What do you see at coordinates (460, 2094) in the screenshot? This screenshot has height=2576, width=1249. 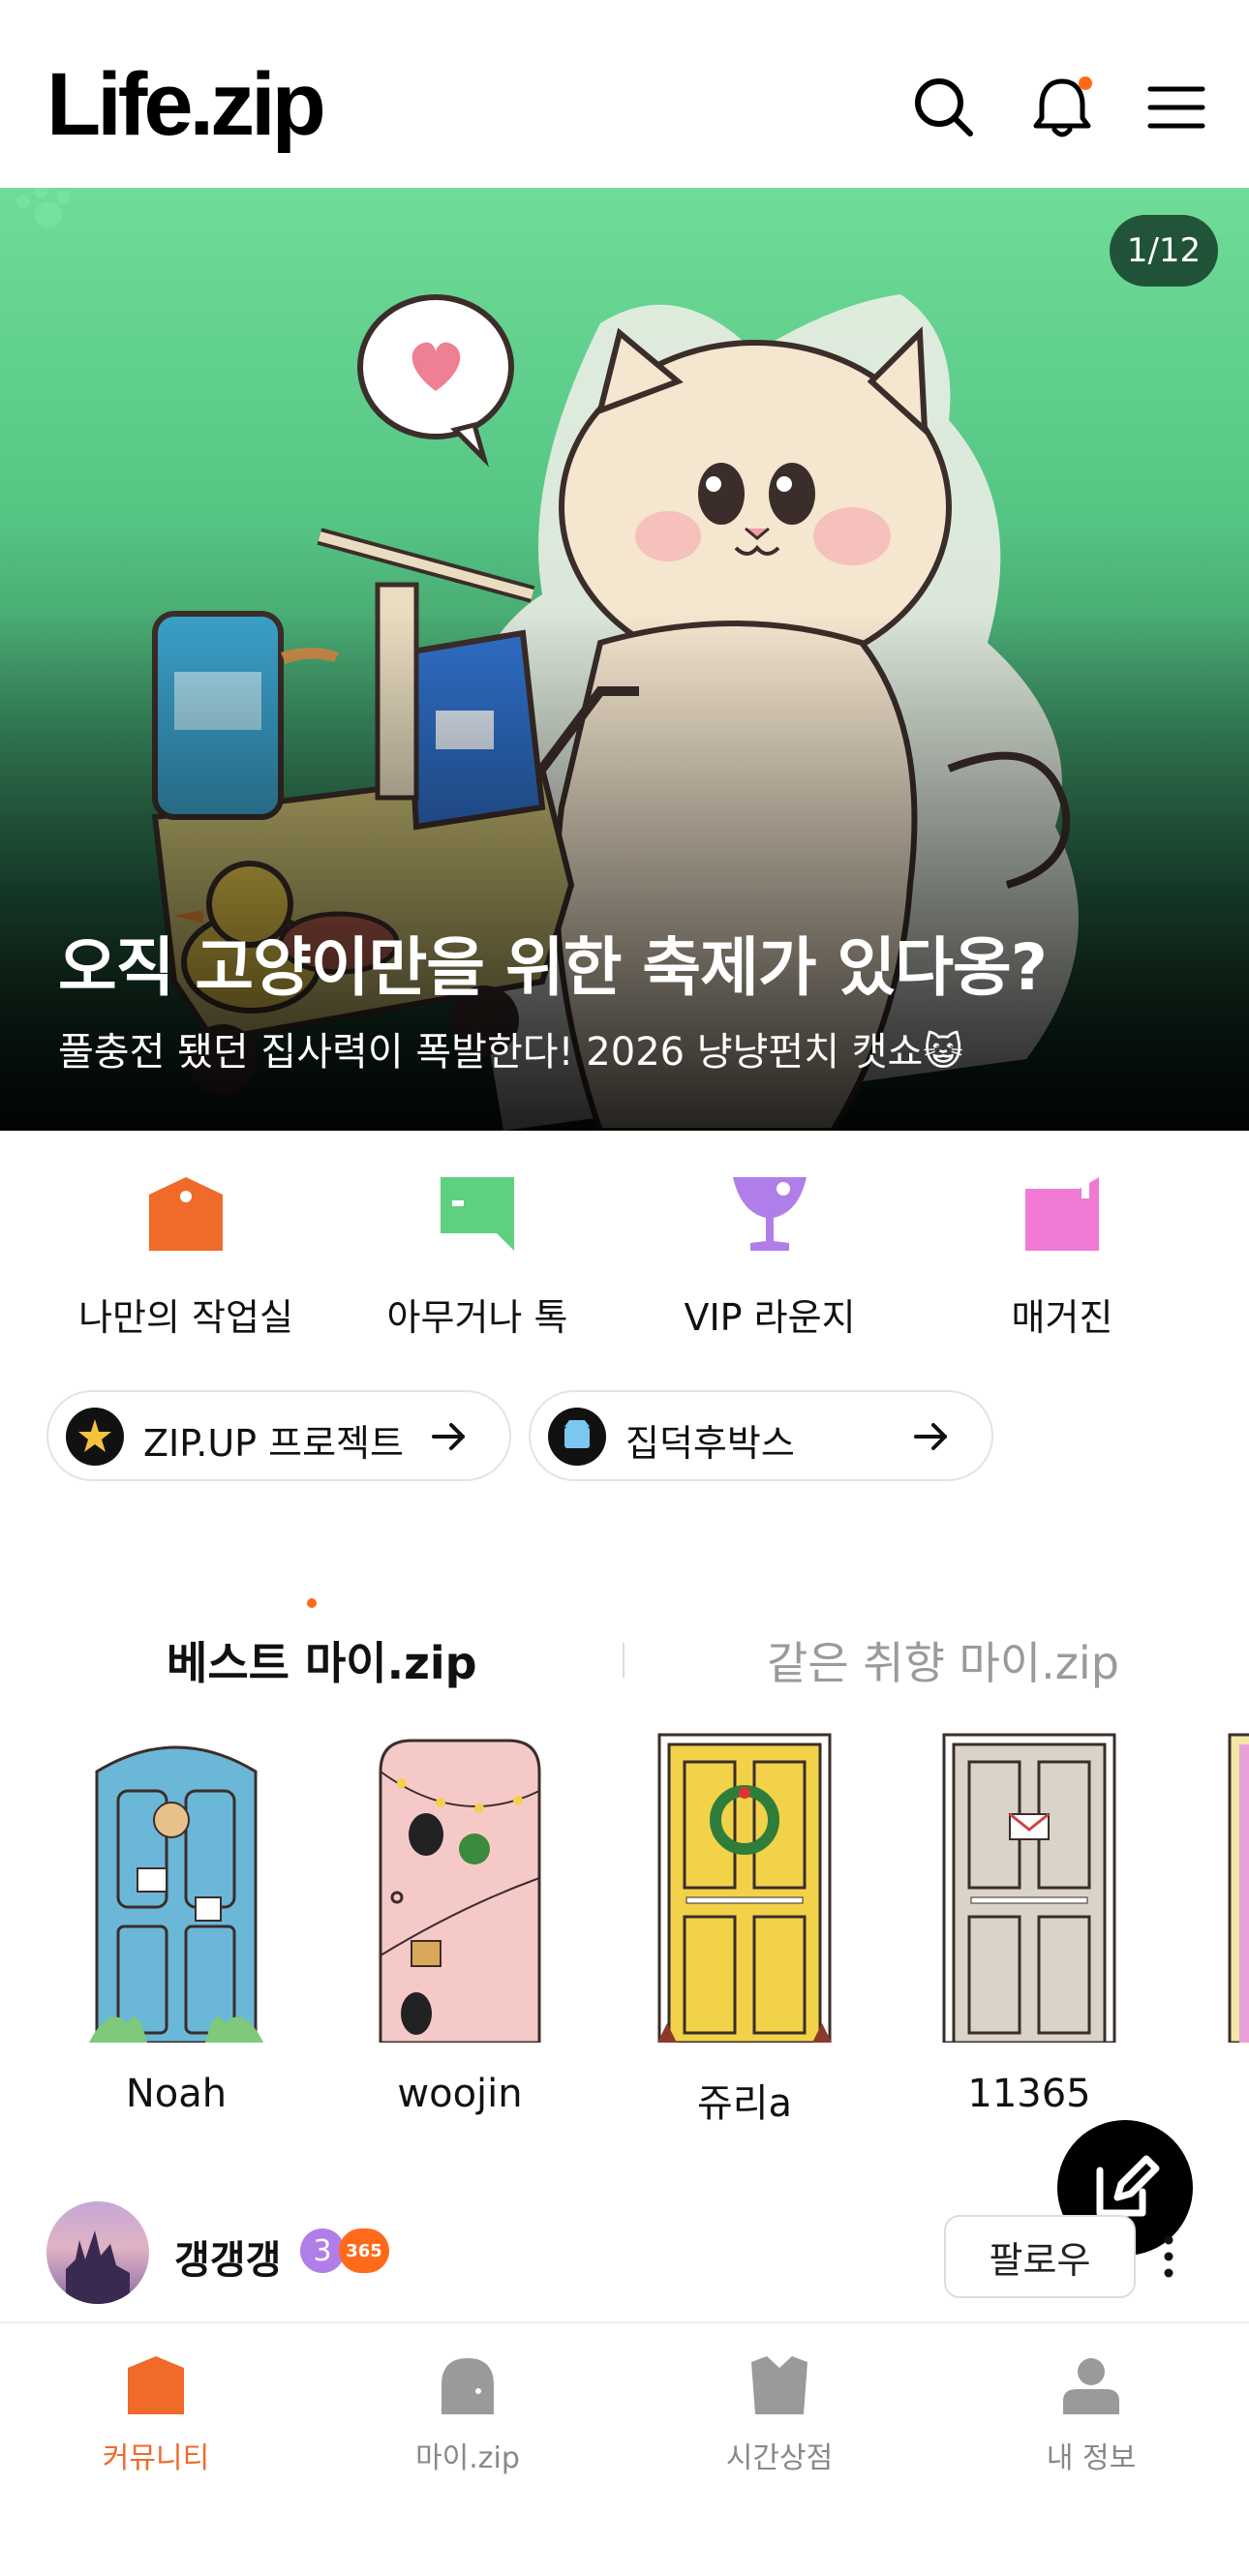 I see `door-owner-name: woojin` at bounding box center [460, 2094].